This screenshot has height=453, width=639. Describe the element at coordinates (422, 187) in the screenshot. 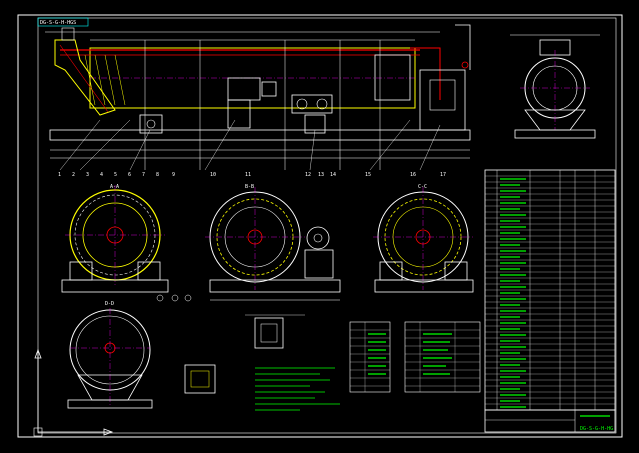

I see `section-label-c: C-C` at that location.